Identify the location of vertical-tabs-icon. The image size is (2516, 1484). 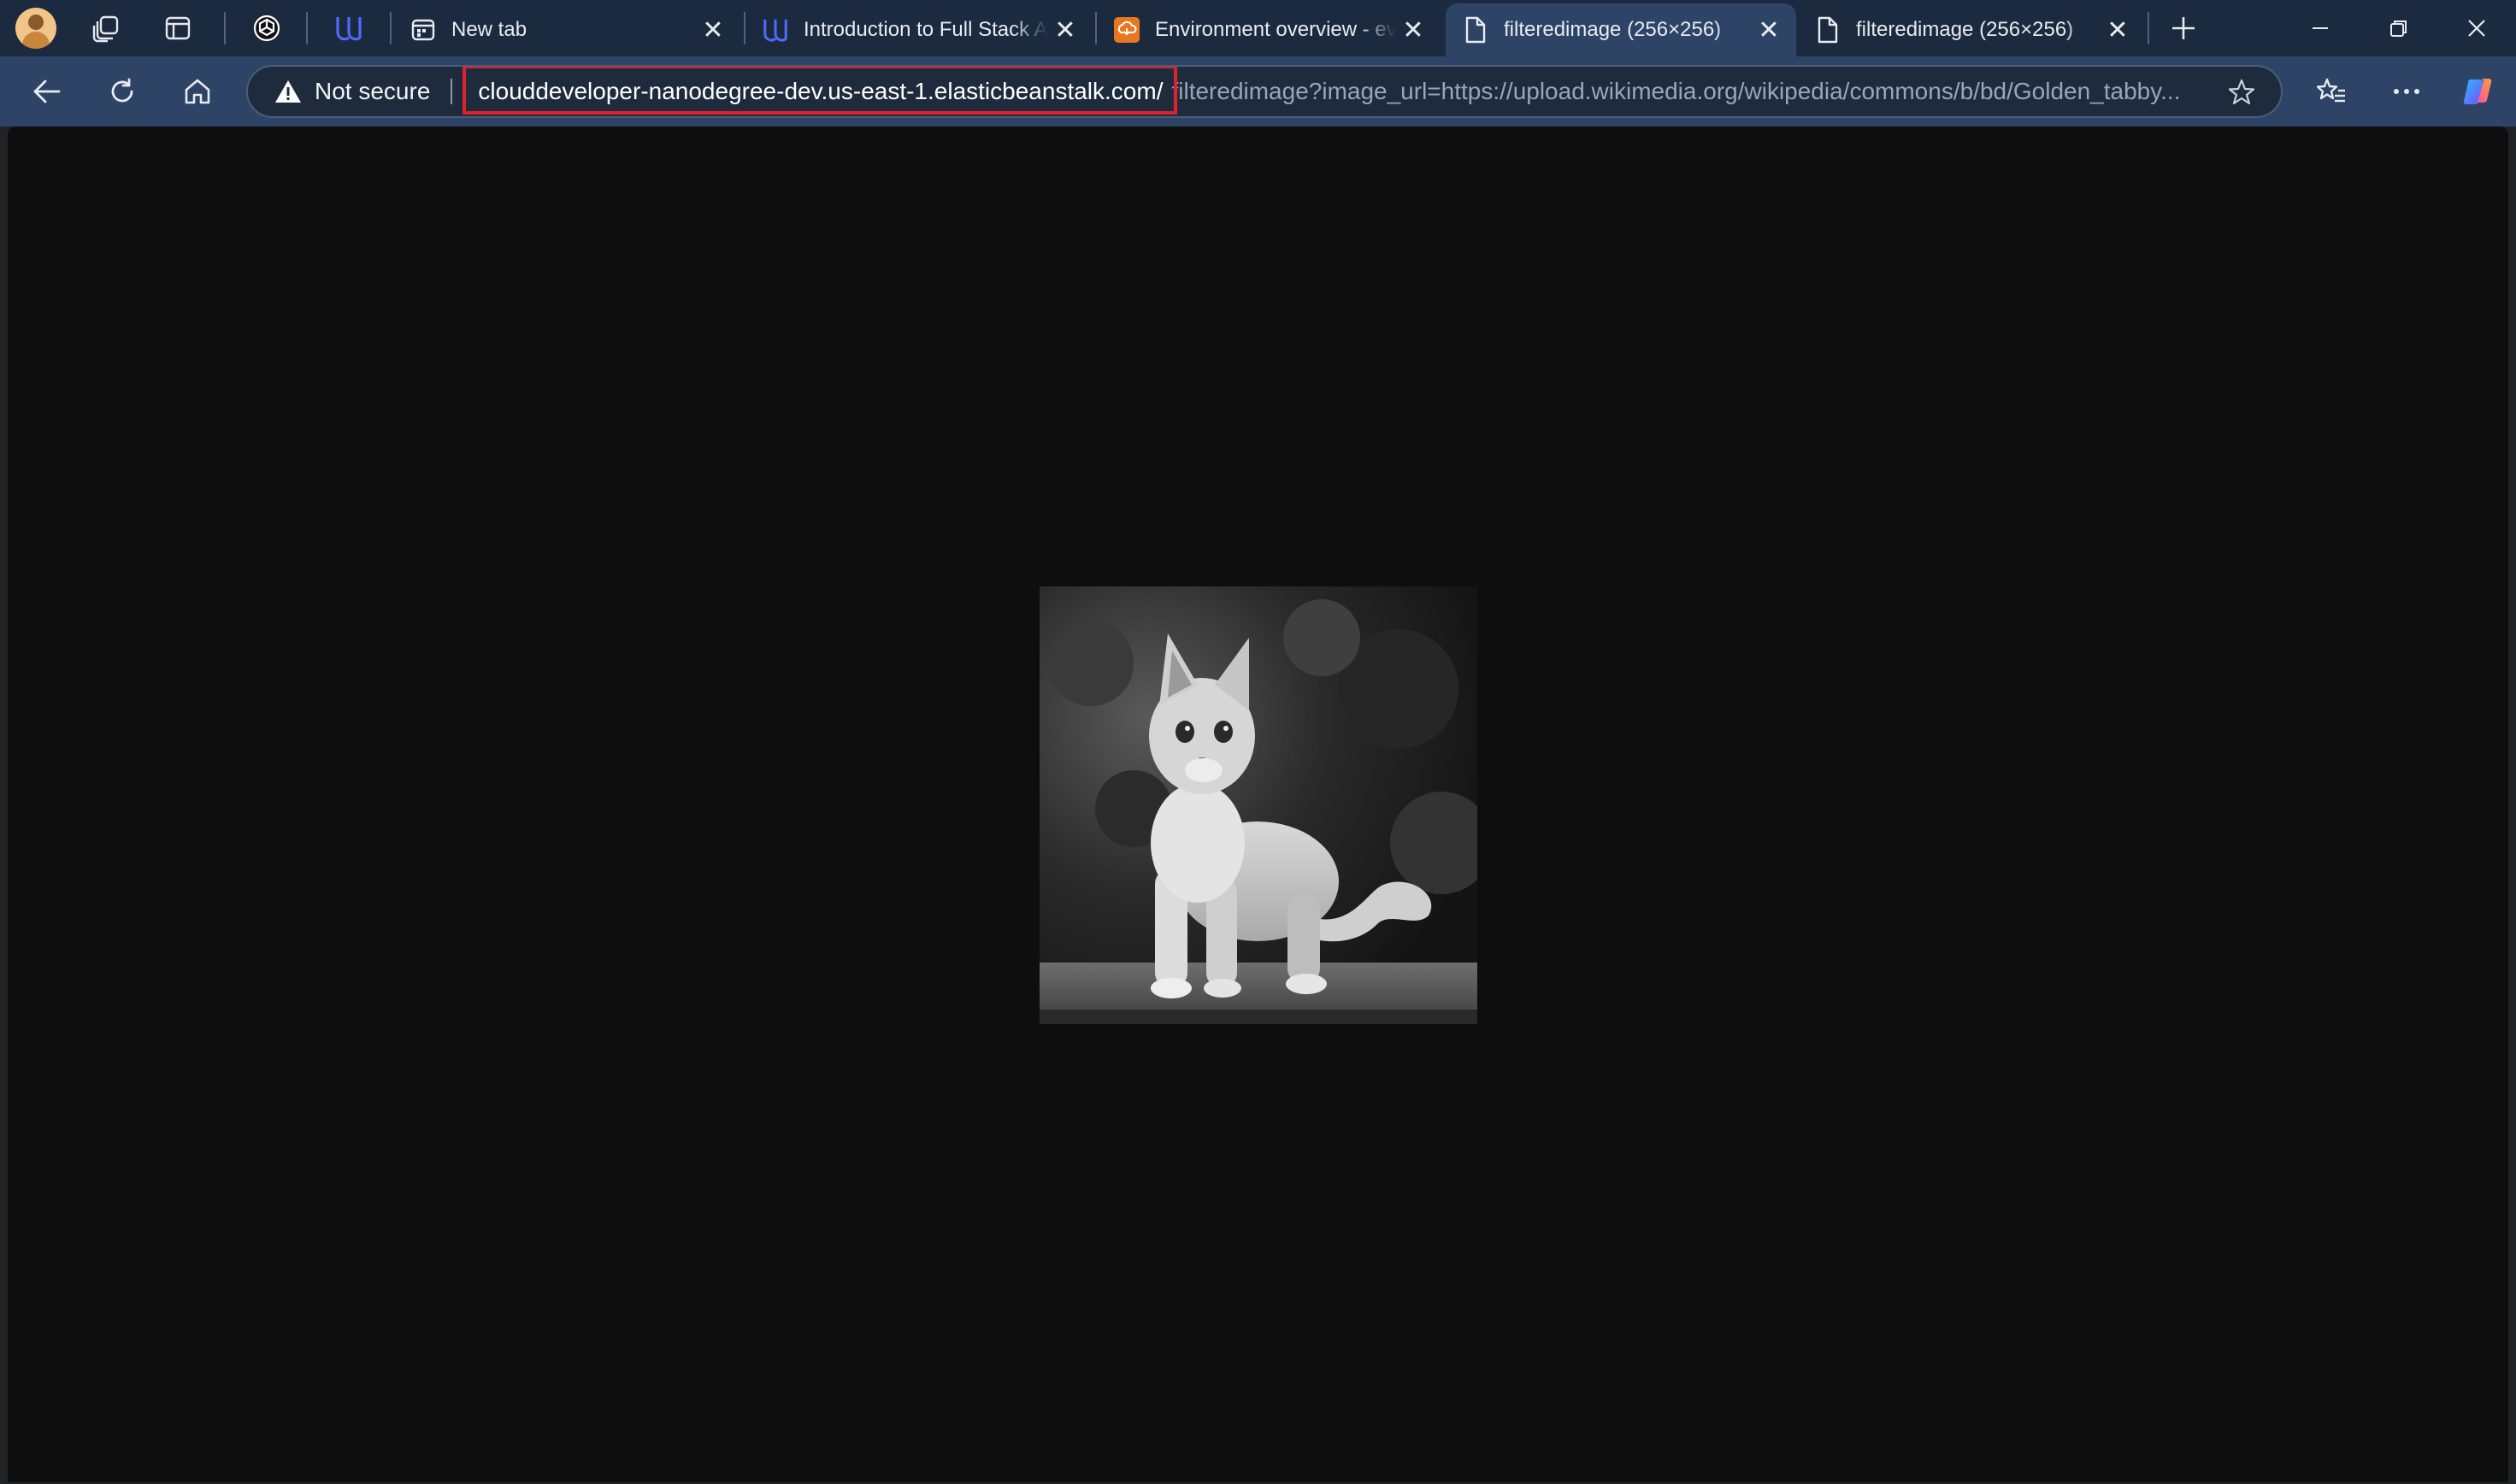
(177, 29).